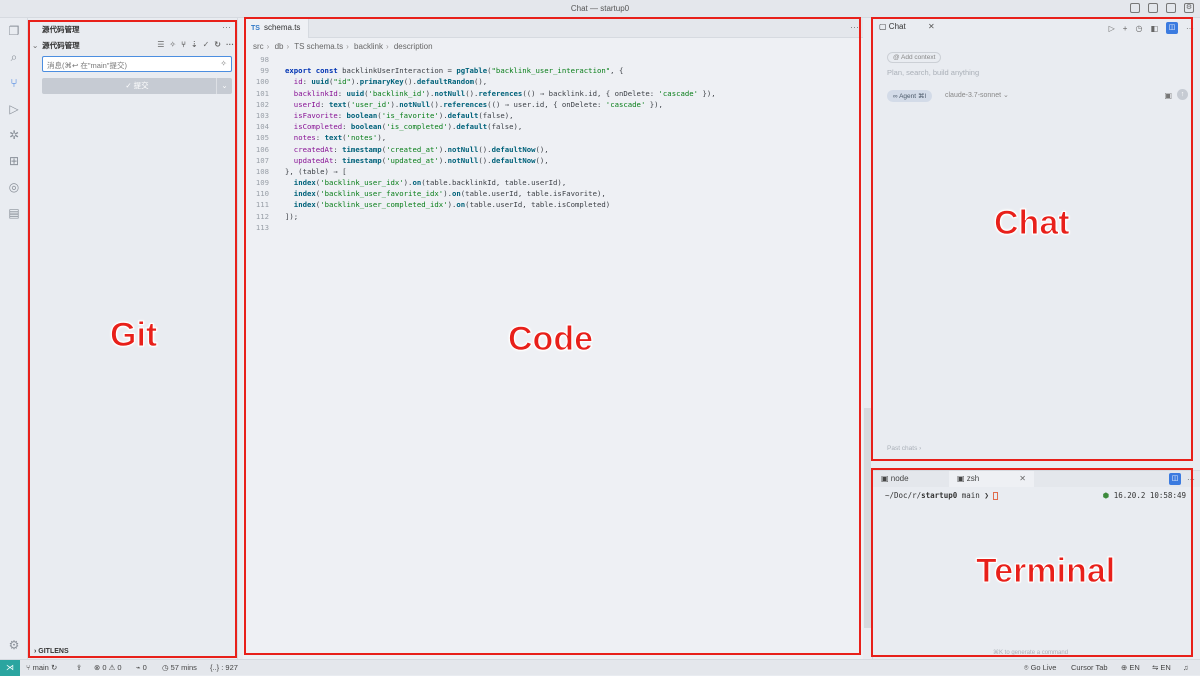  Describe the element at coordinates (14, 31) in the screenshot. I see `explorer-icon: ❐` at that location.